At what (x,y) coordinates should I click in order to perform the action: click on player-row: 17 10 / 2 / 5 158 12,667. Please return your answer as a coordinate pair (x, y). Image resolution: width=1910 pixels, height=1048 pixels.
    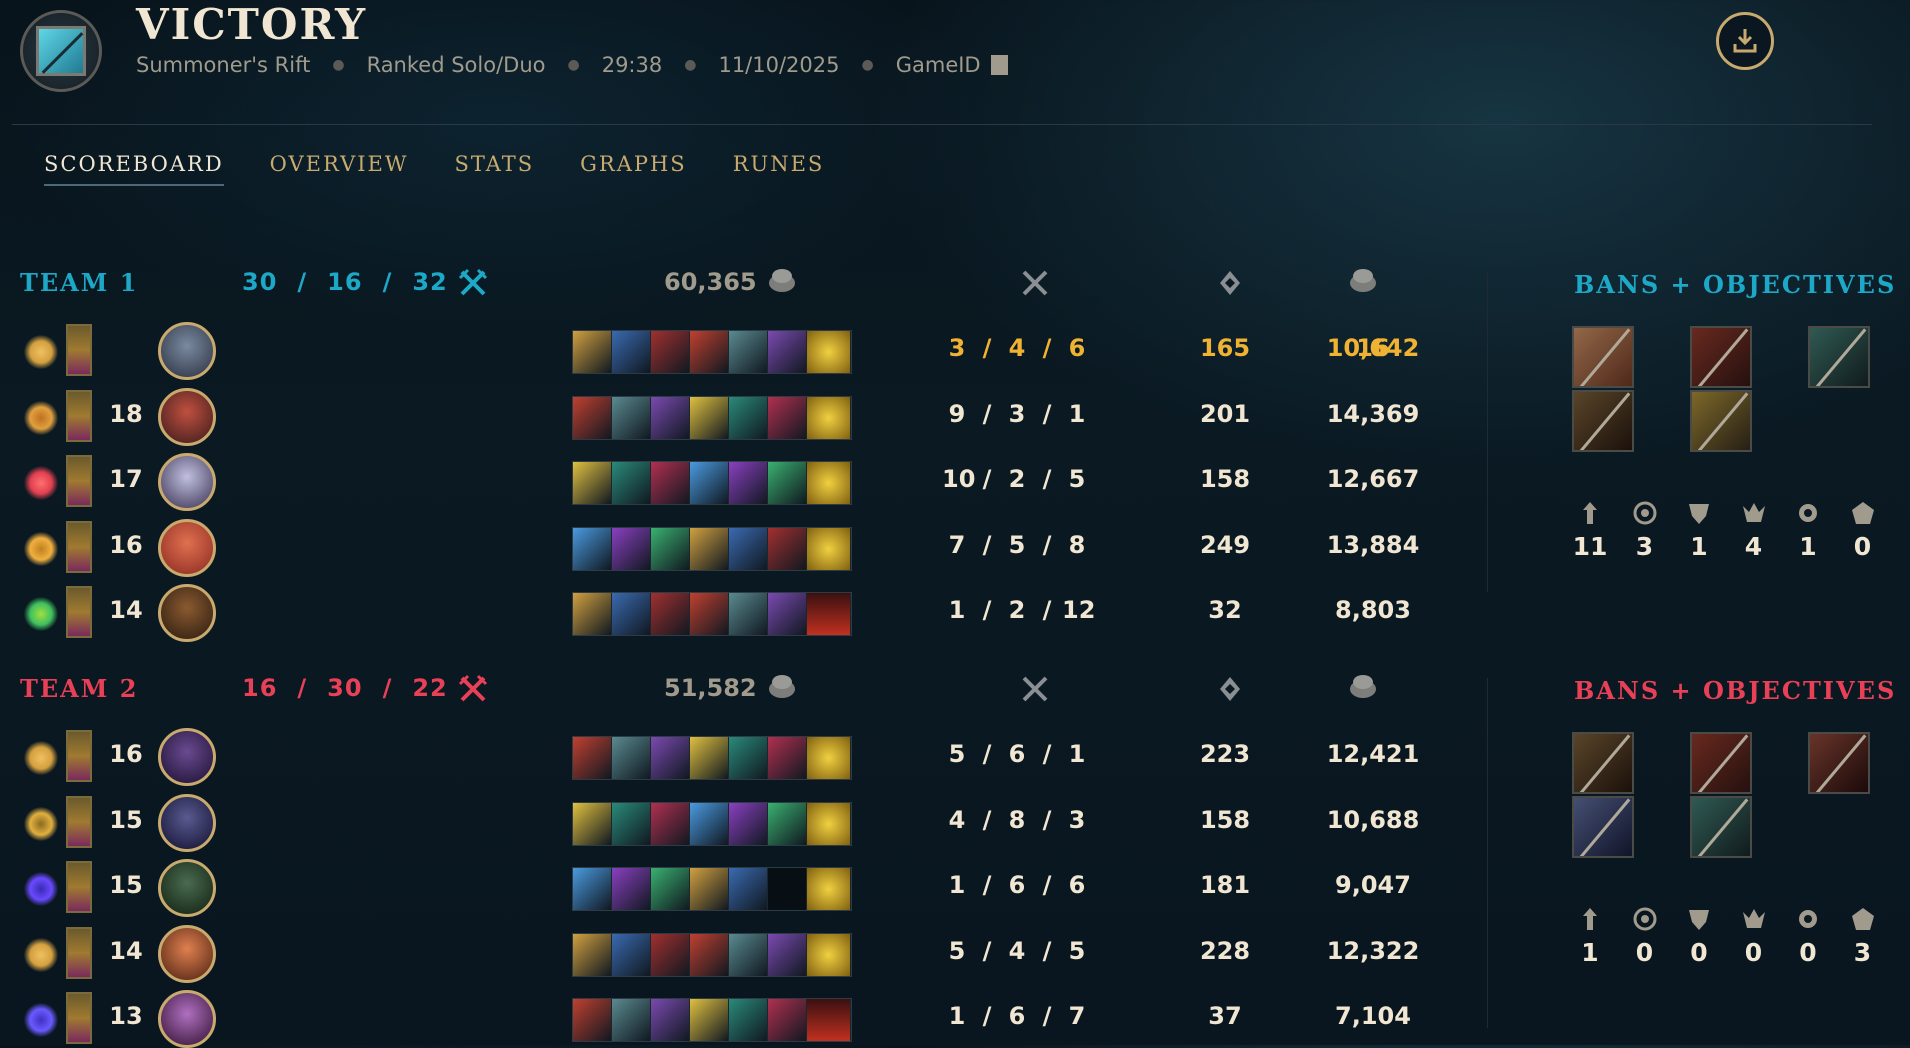
    Looking at the image, I should click on (745, 482).